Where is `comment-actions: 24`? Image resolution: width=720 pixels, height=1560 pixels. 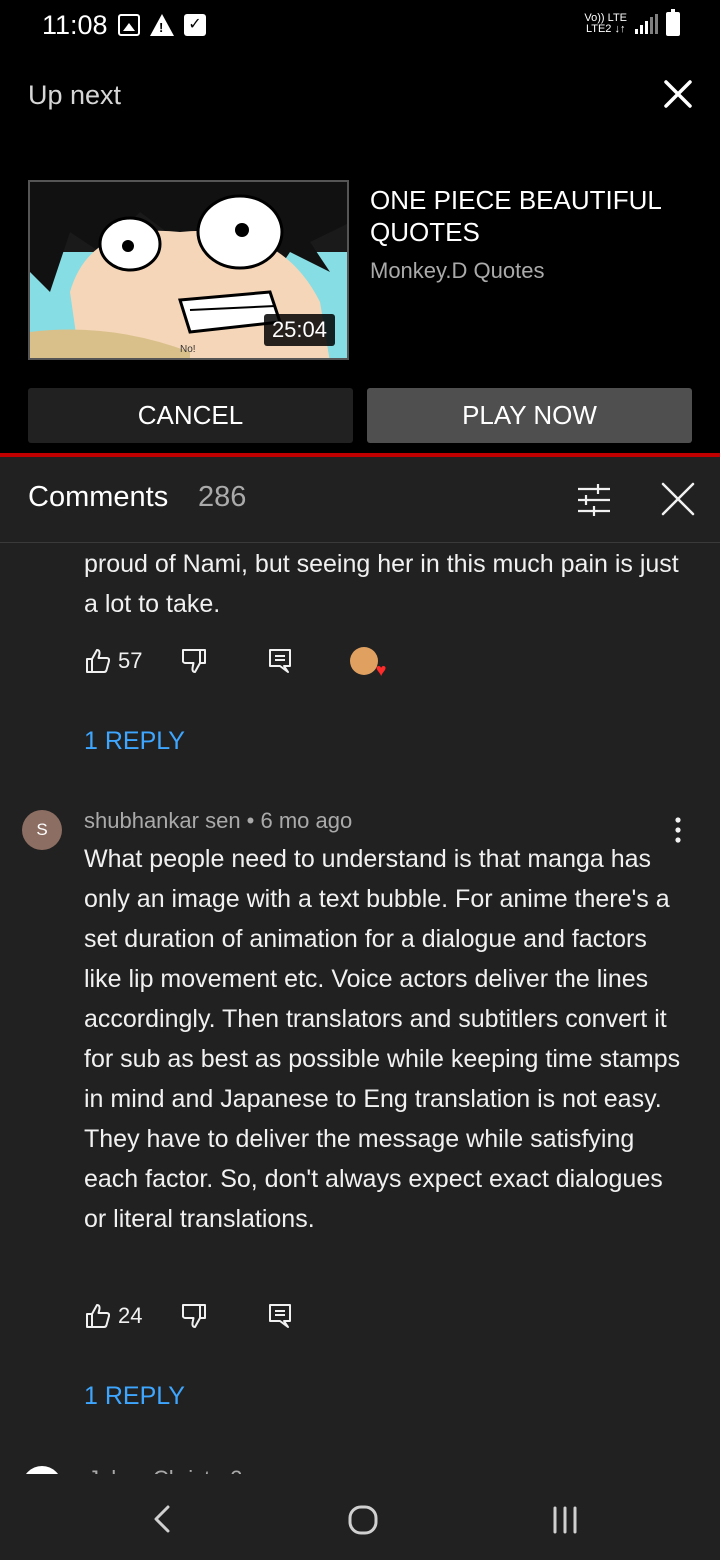
comment-actions: 24 is located at coordinates (188, 1316).